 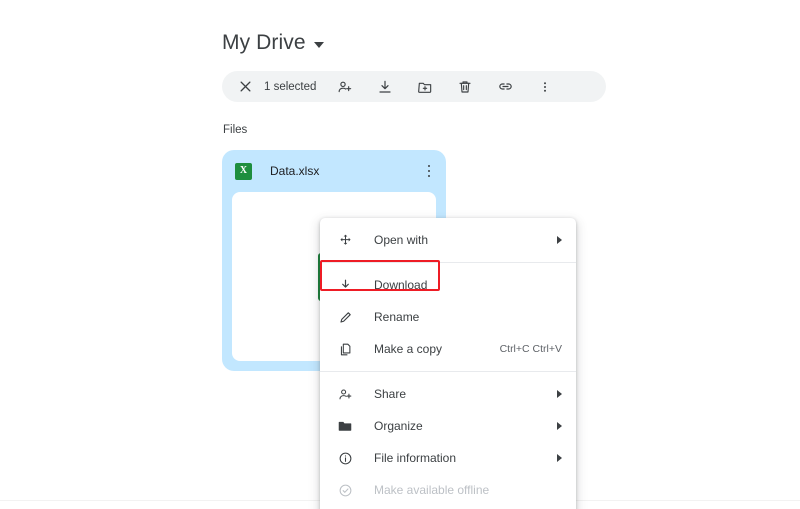 What do you see at coordinates (385, 87) in the screenshot?
I see `download-button` at bounding box center [385, 87].